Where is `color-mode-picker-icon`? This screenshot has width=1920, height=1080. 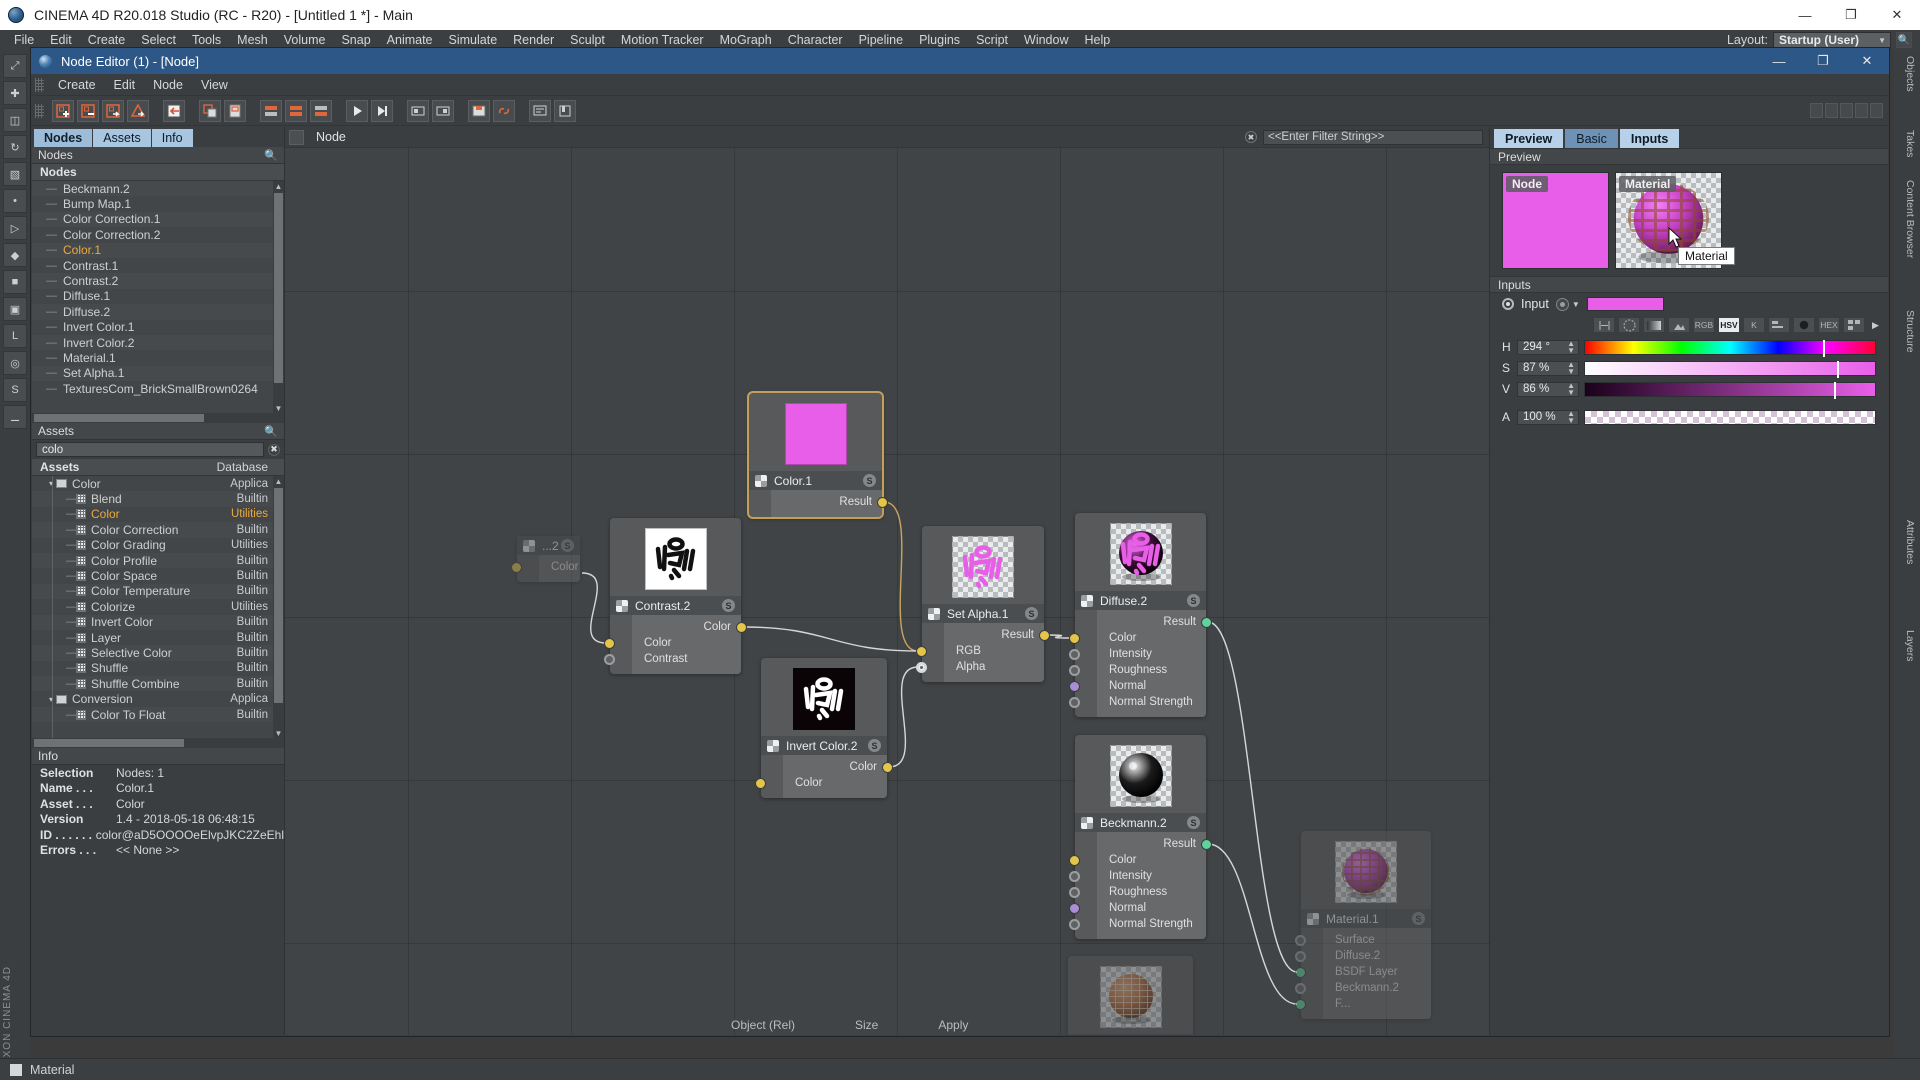
color-mode-picker-icon is located at coordinates (1679, 325).